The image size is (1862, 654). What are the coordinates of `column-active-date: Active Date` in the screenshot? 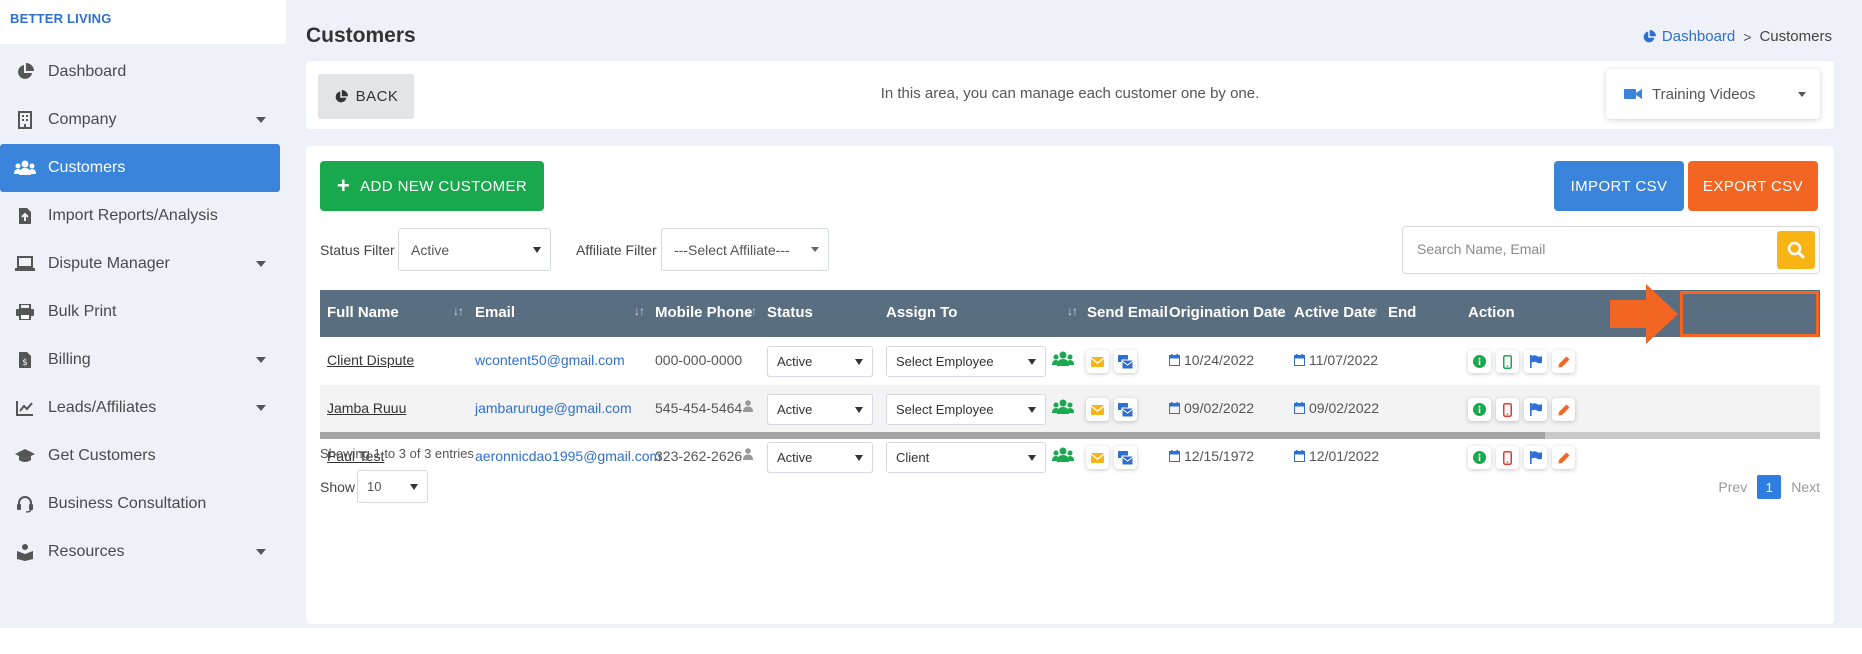 It's located at (1335, 312).